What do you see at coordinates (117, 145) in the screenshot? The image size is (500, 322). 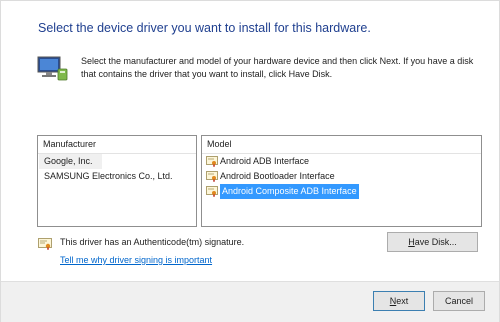 I see `manufacturer-header: Manufacturer` at bounding box center [117, 145].